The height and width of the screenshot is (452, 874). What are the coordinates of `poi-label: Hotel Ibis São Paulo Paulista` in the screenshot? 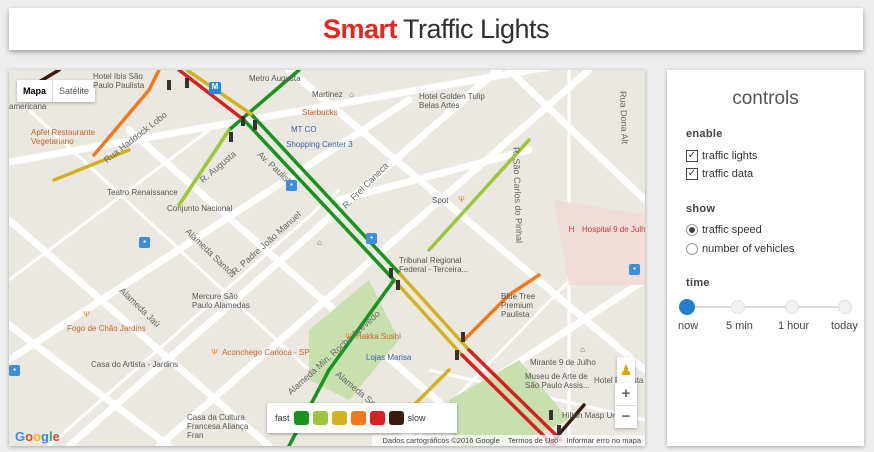 It's located at (119, 81).